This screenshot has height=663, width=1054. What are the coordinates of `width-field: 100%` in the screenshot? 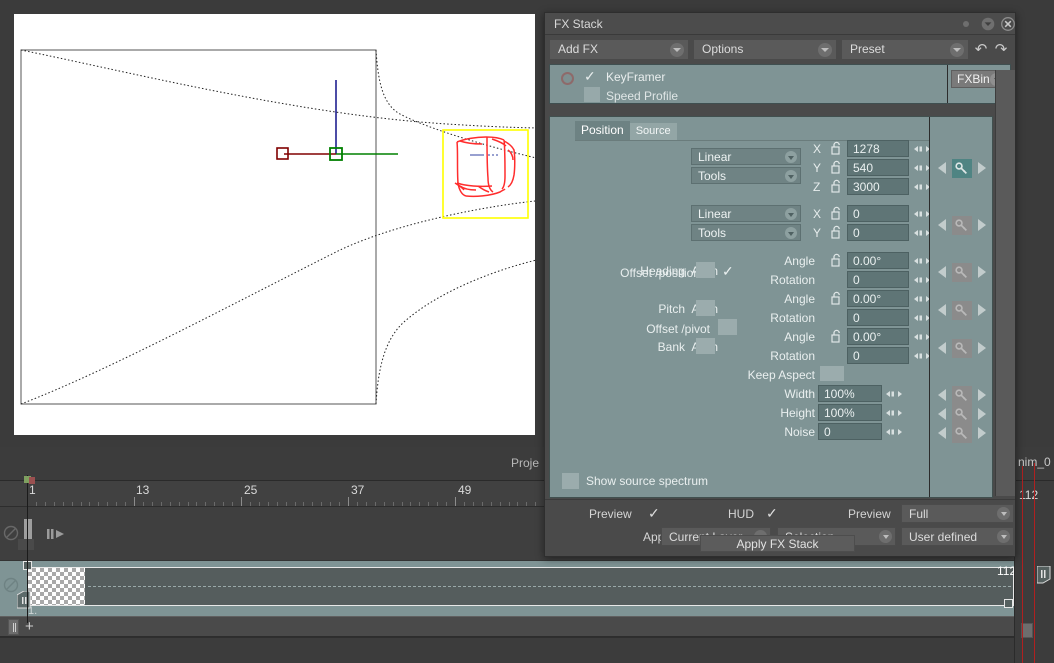 It's located at (850, 393).